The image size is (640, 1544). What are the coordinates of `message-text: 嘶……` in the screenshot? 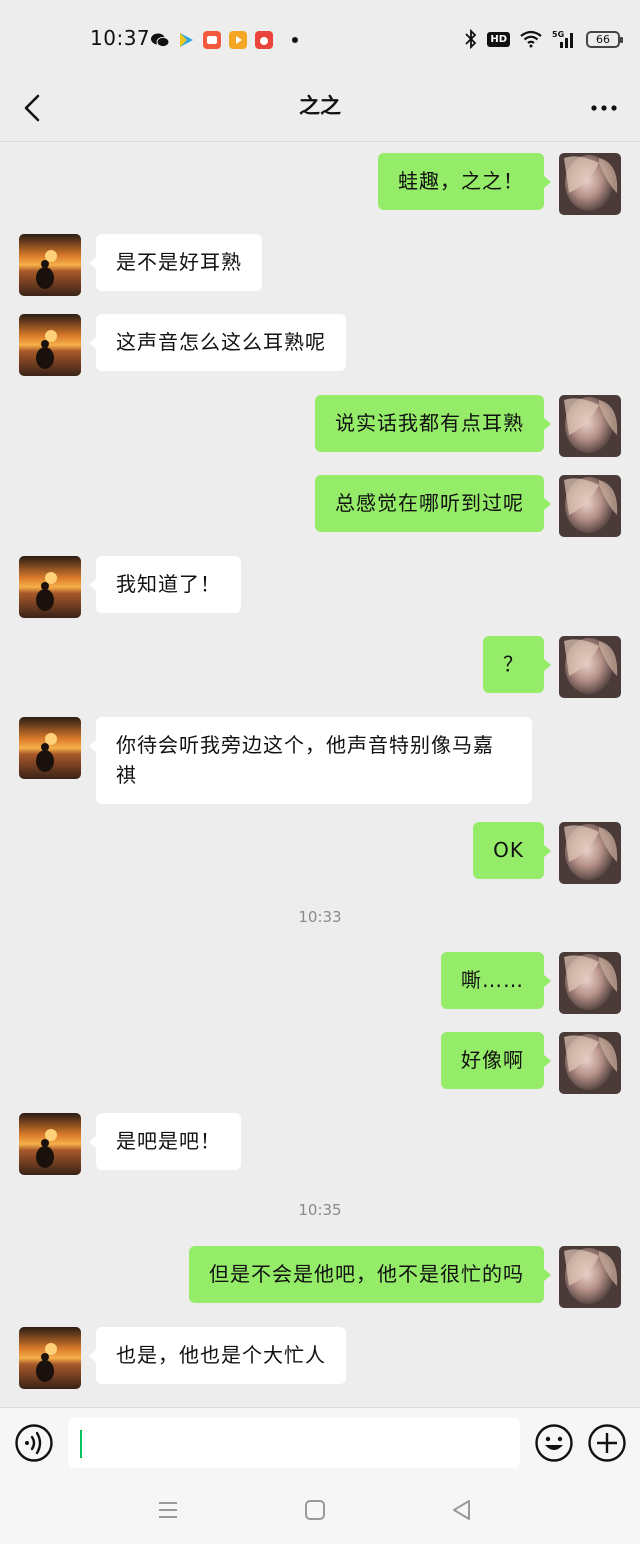 It's located at (492, 980).